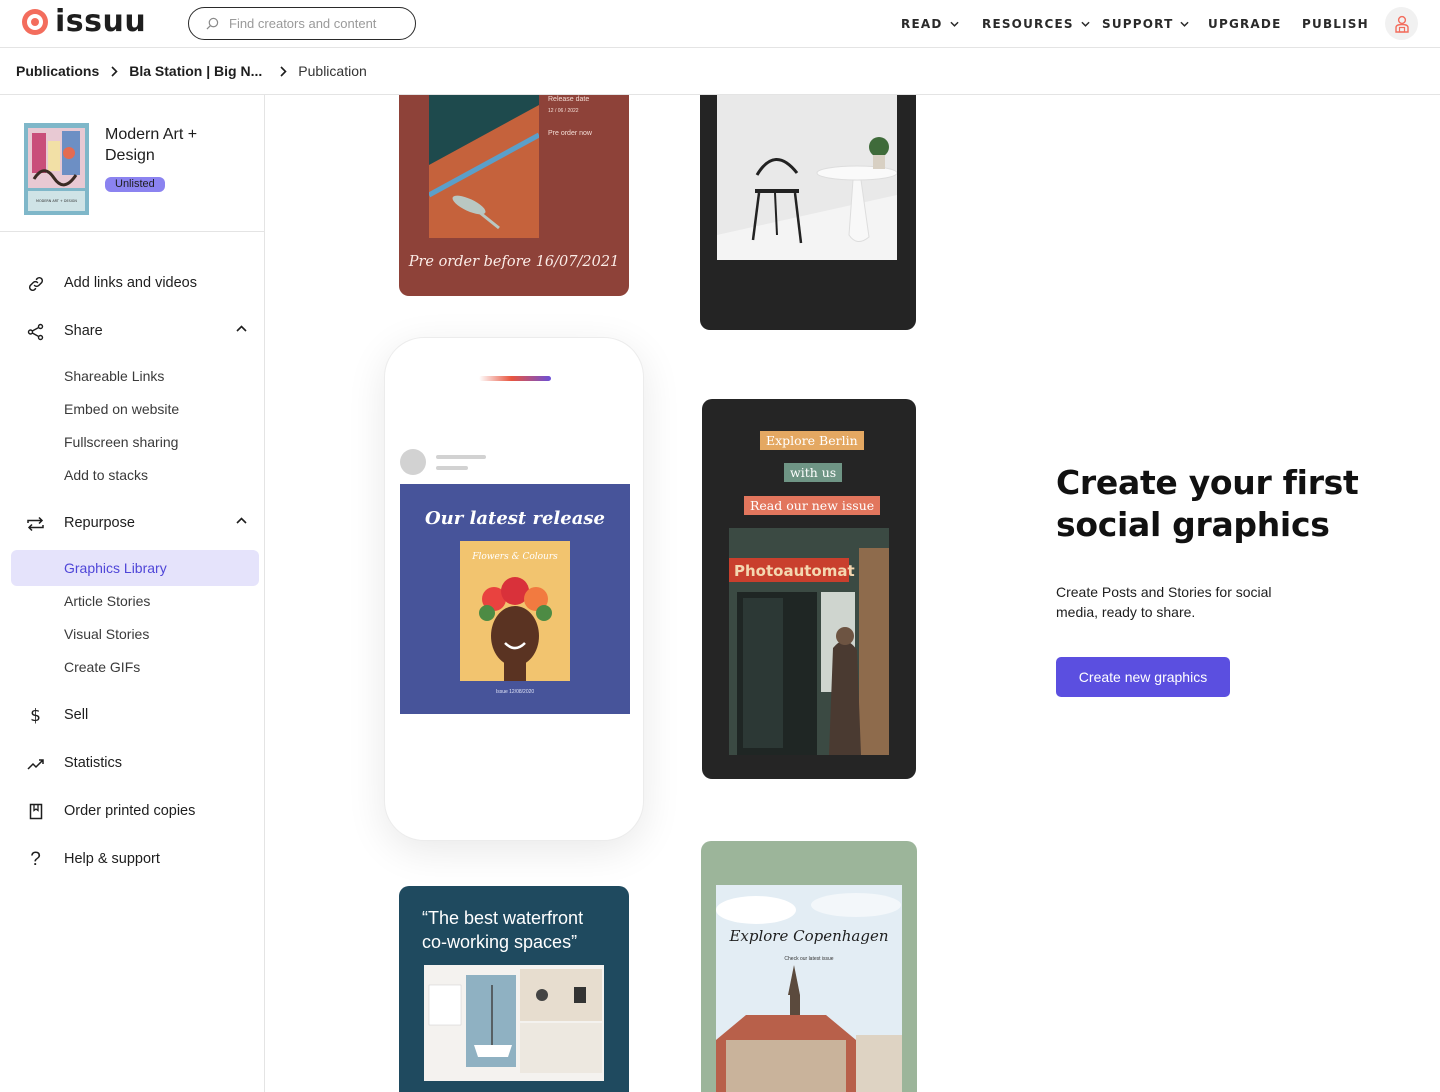 The width and height of the screenshot is (1440, 1092). Describe the element at coordinates (135, 568) in the screenshot. I see `sidebar-sub-graphics-library: Graphics Library` at that location.